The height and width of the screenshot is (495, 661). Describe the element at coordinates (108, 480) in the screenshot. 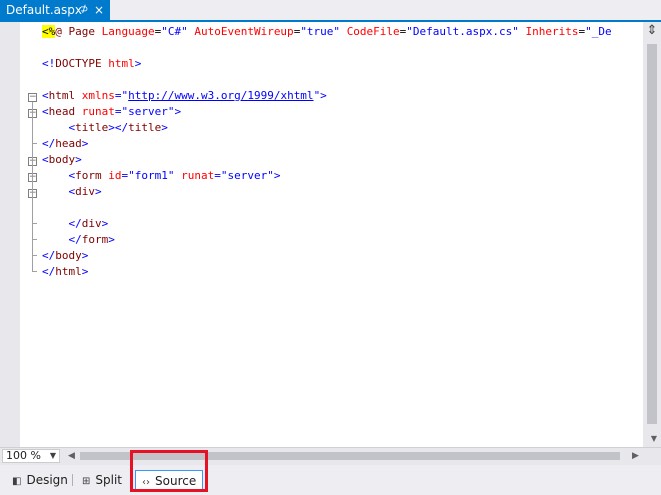

I see `split-label: Split` at that location.